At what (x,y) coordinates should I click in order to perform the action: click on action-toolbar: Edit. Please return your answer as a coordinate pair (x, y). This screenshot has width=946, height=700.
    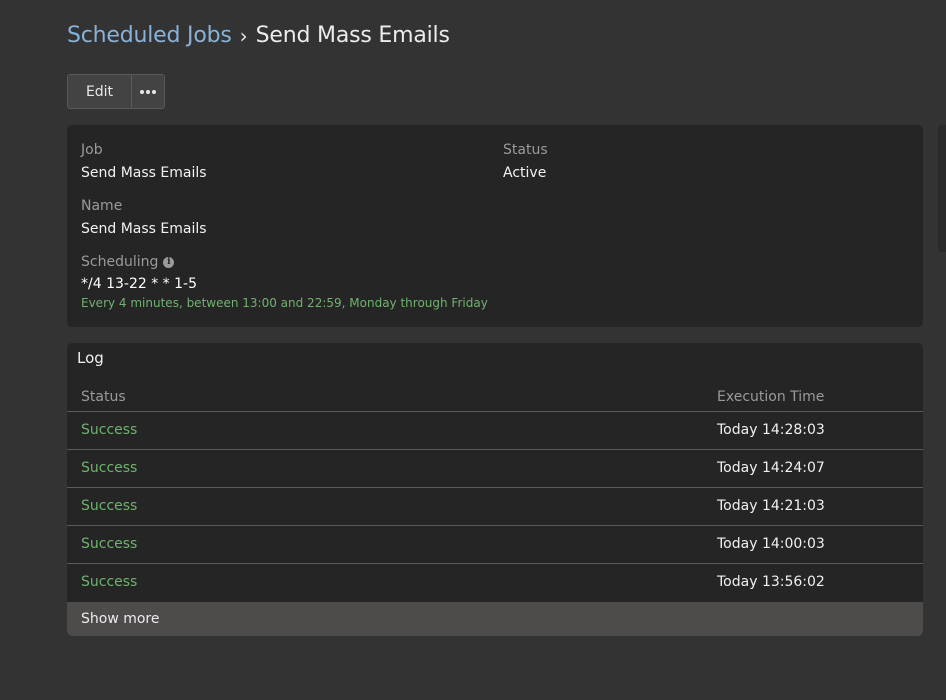
    Looking at the image, I should click on (116, 91).